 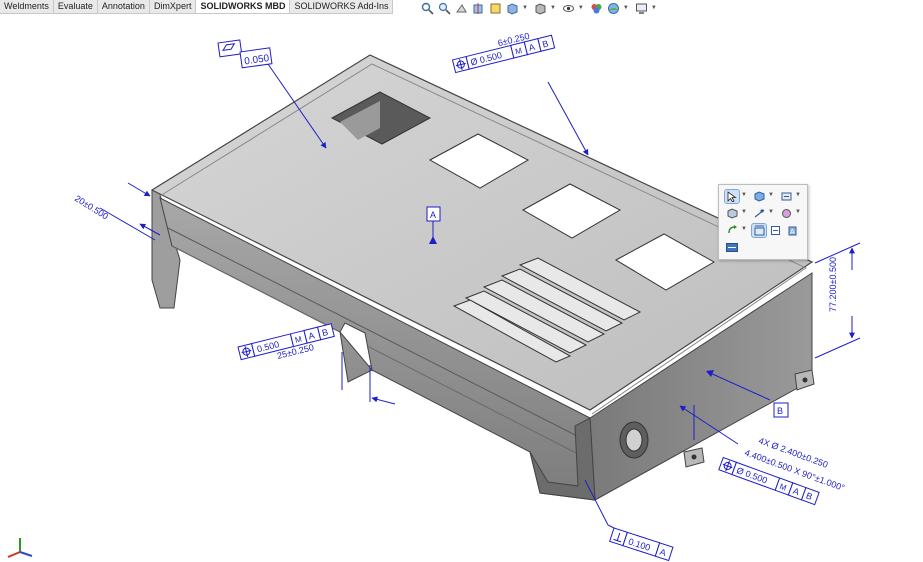 I want to click on svg-text: A, so click(x=792, y=232).